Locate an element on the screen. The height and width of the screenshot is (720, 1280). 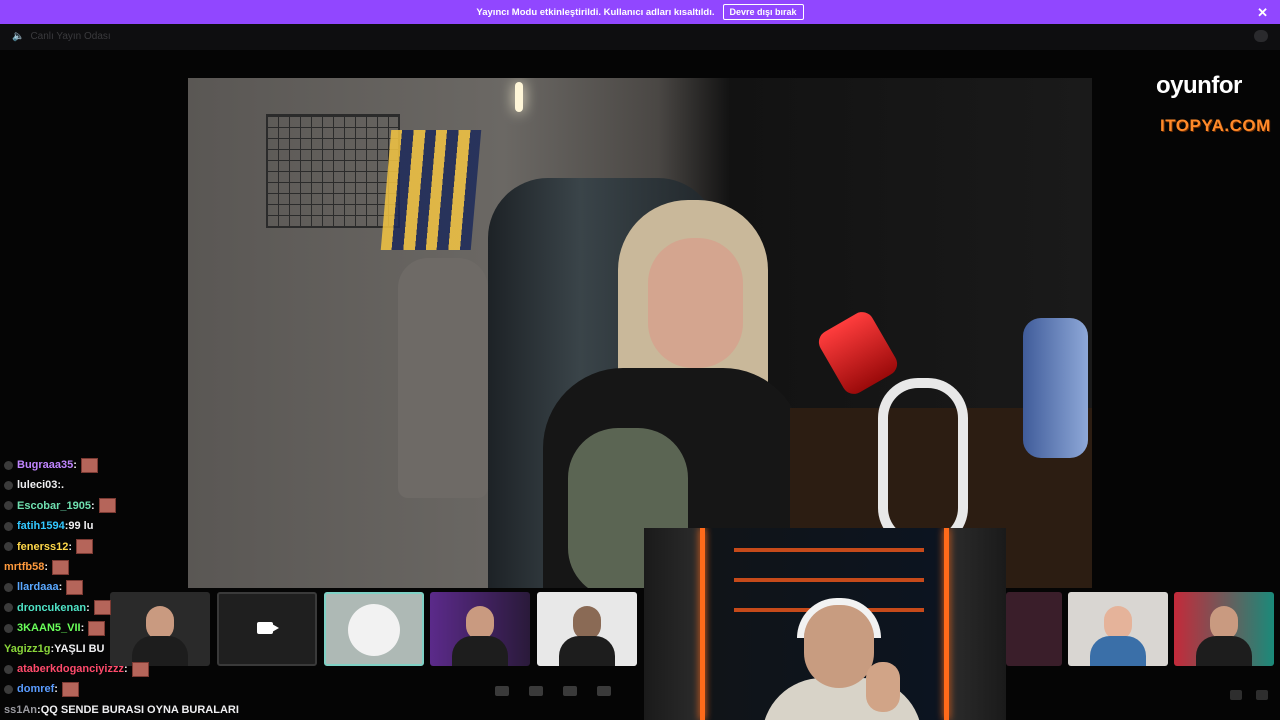
chat-message: ataberkdoganciyizzz : is located at coordinates (76, 669).